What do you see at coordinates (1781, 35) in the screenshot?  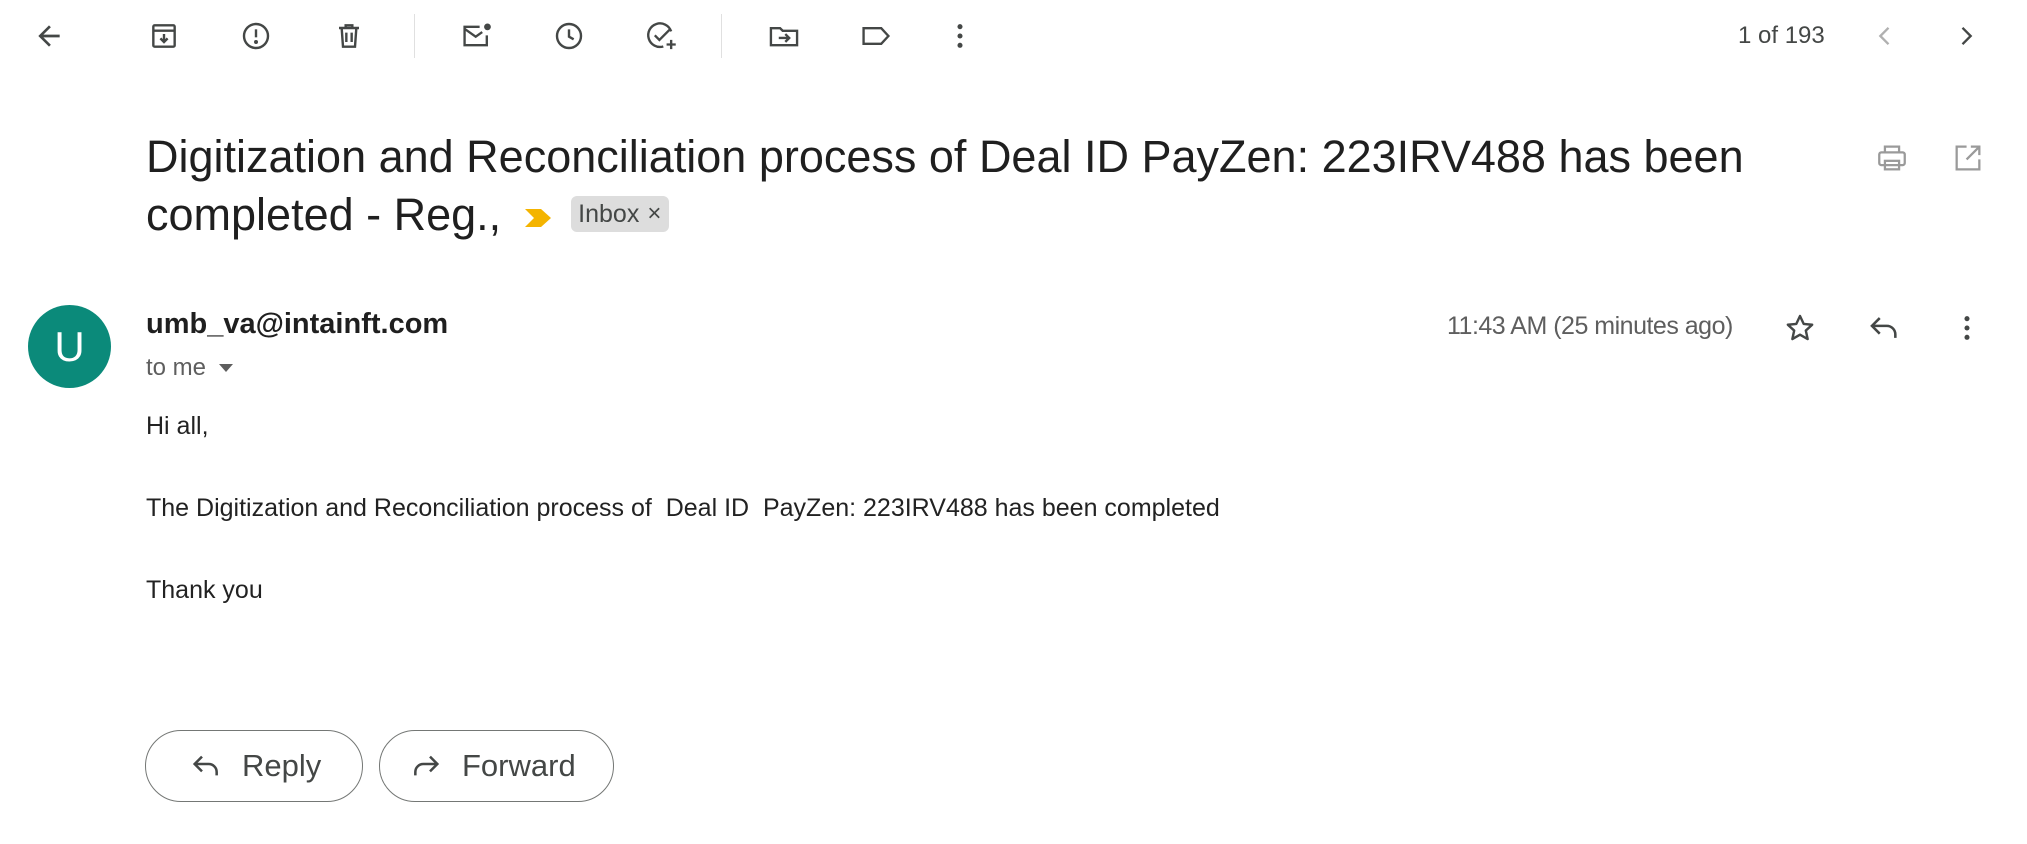 I see `message-counter: 1 of 193` at bounding box center [1781, 35].